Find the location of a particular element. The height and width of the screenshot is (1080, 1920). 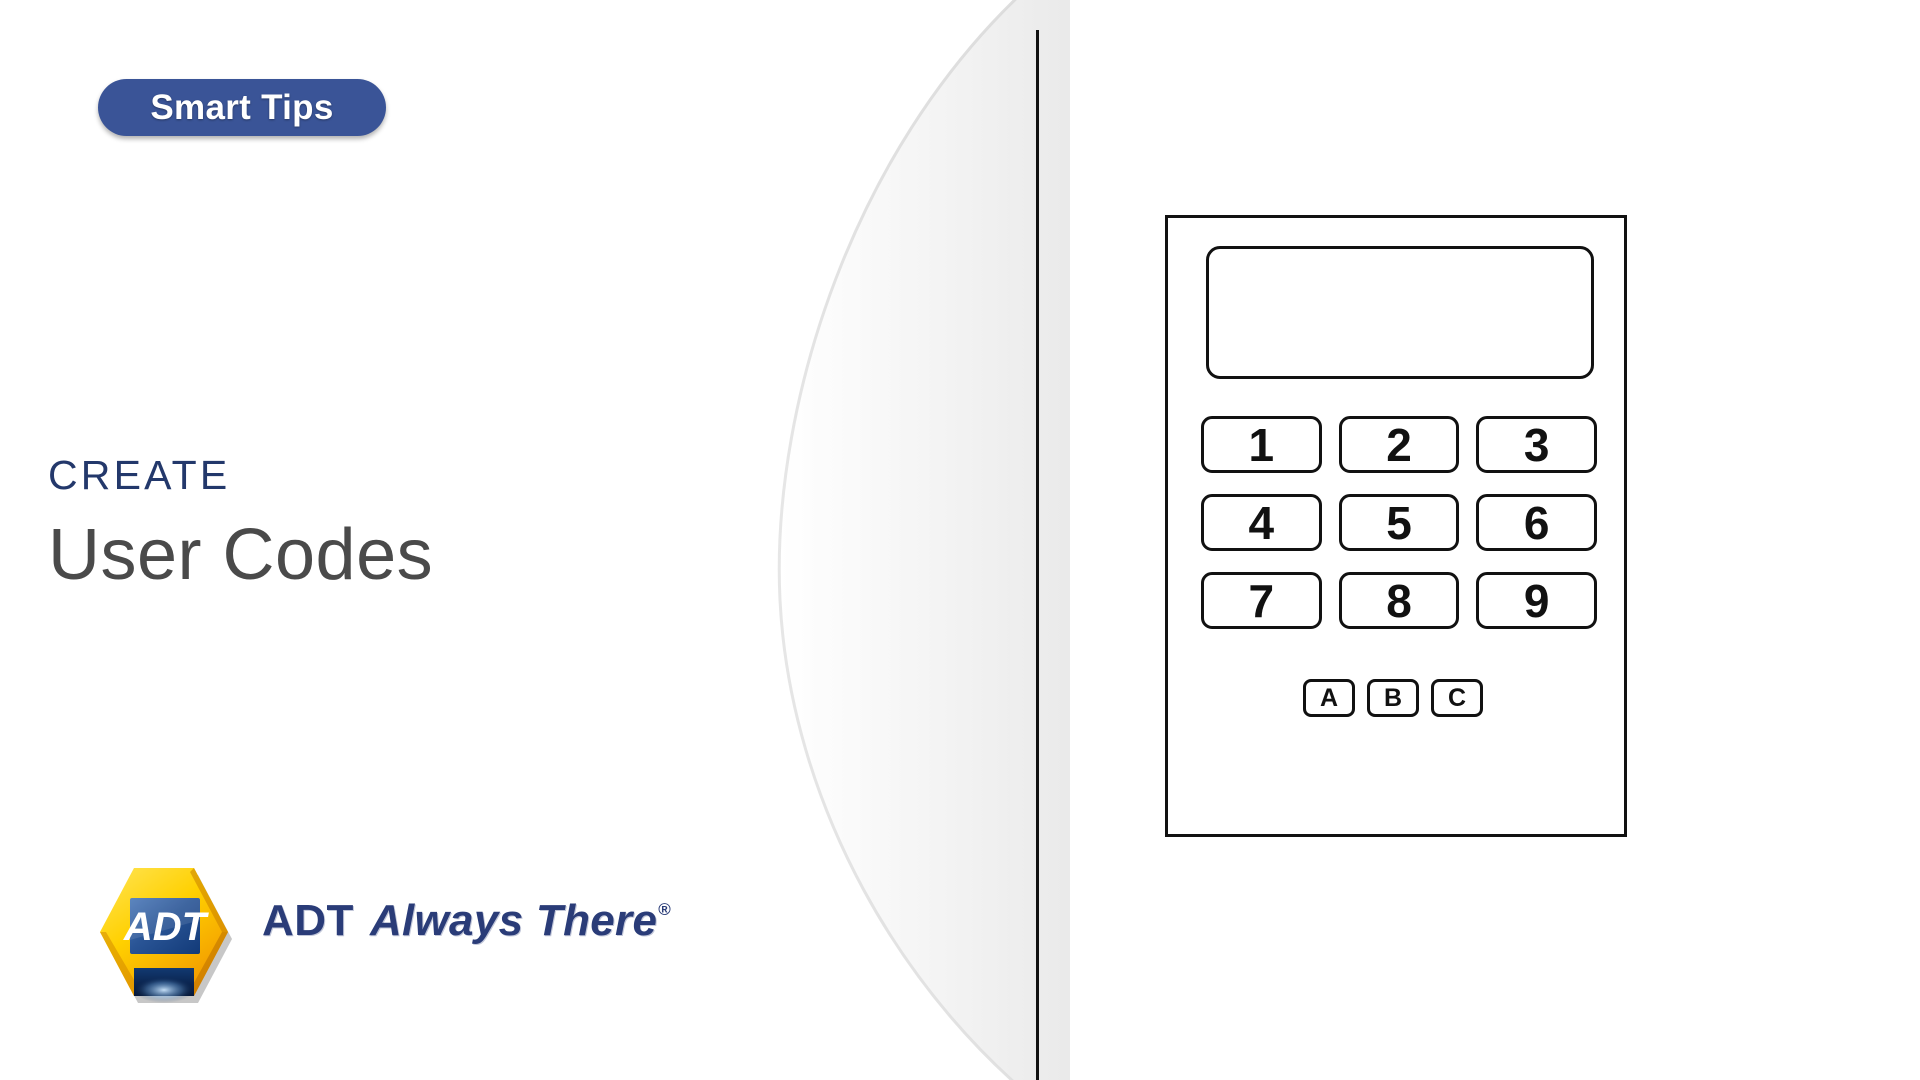

keypad-number-grid: 1 2 3 4 5 6 7 8 9 is located at coordinates (1399, 522).